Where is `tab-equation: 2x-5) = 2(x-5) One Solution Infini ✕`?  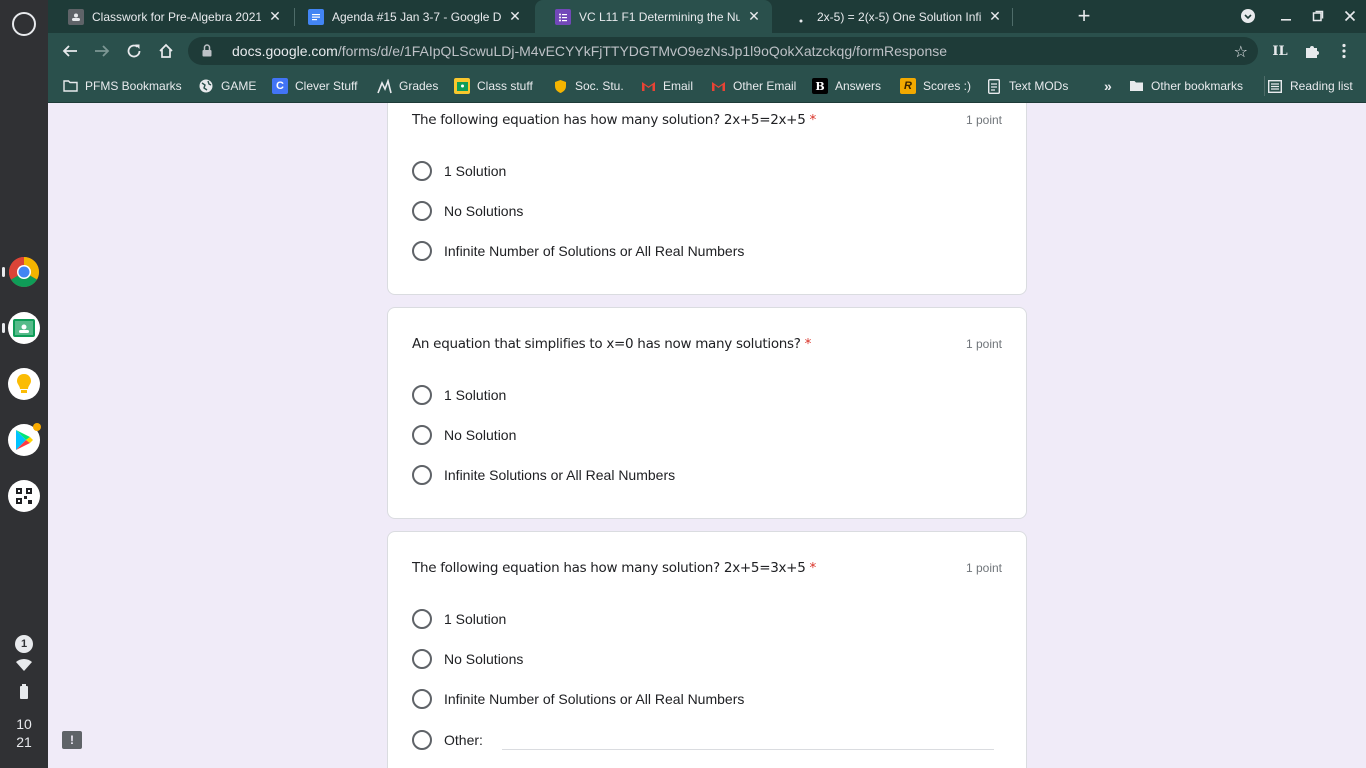
tab-equation: 2x-5) = 2(x-5) One Solution Infini ✕ is located at coordinates (893, 16).